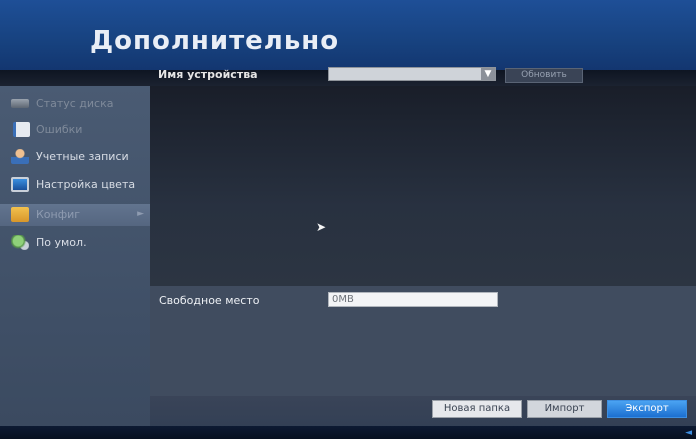 This screenshot has height=439, width=696. I want to click on sidebar-item-color-settings: Настройка цвета, so click(75, 185).